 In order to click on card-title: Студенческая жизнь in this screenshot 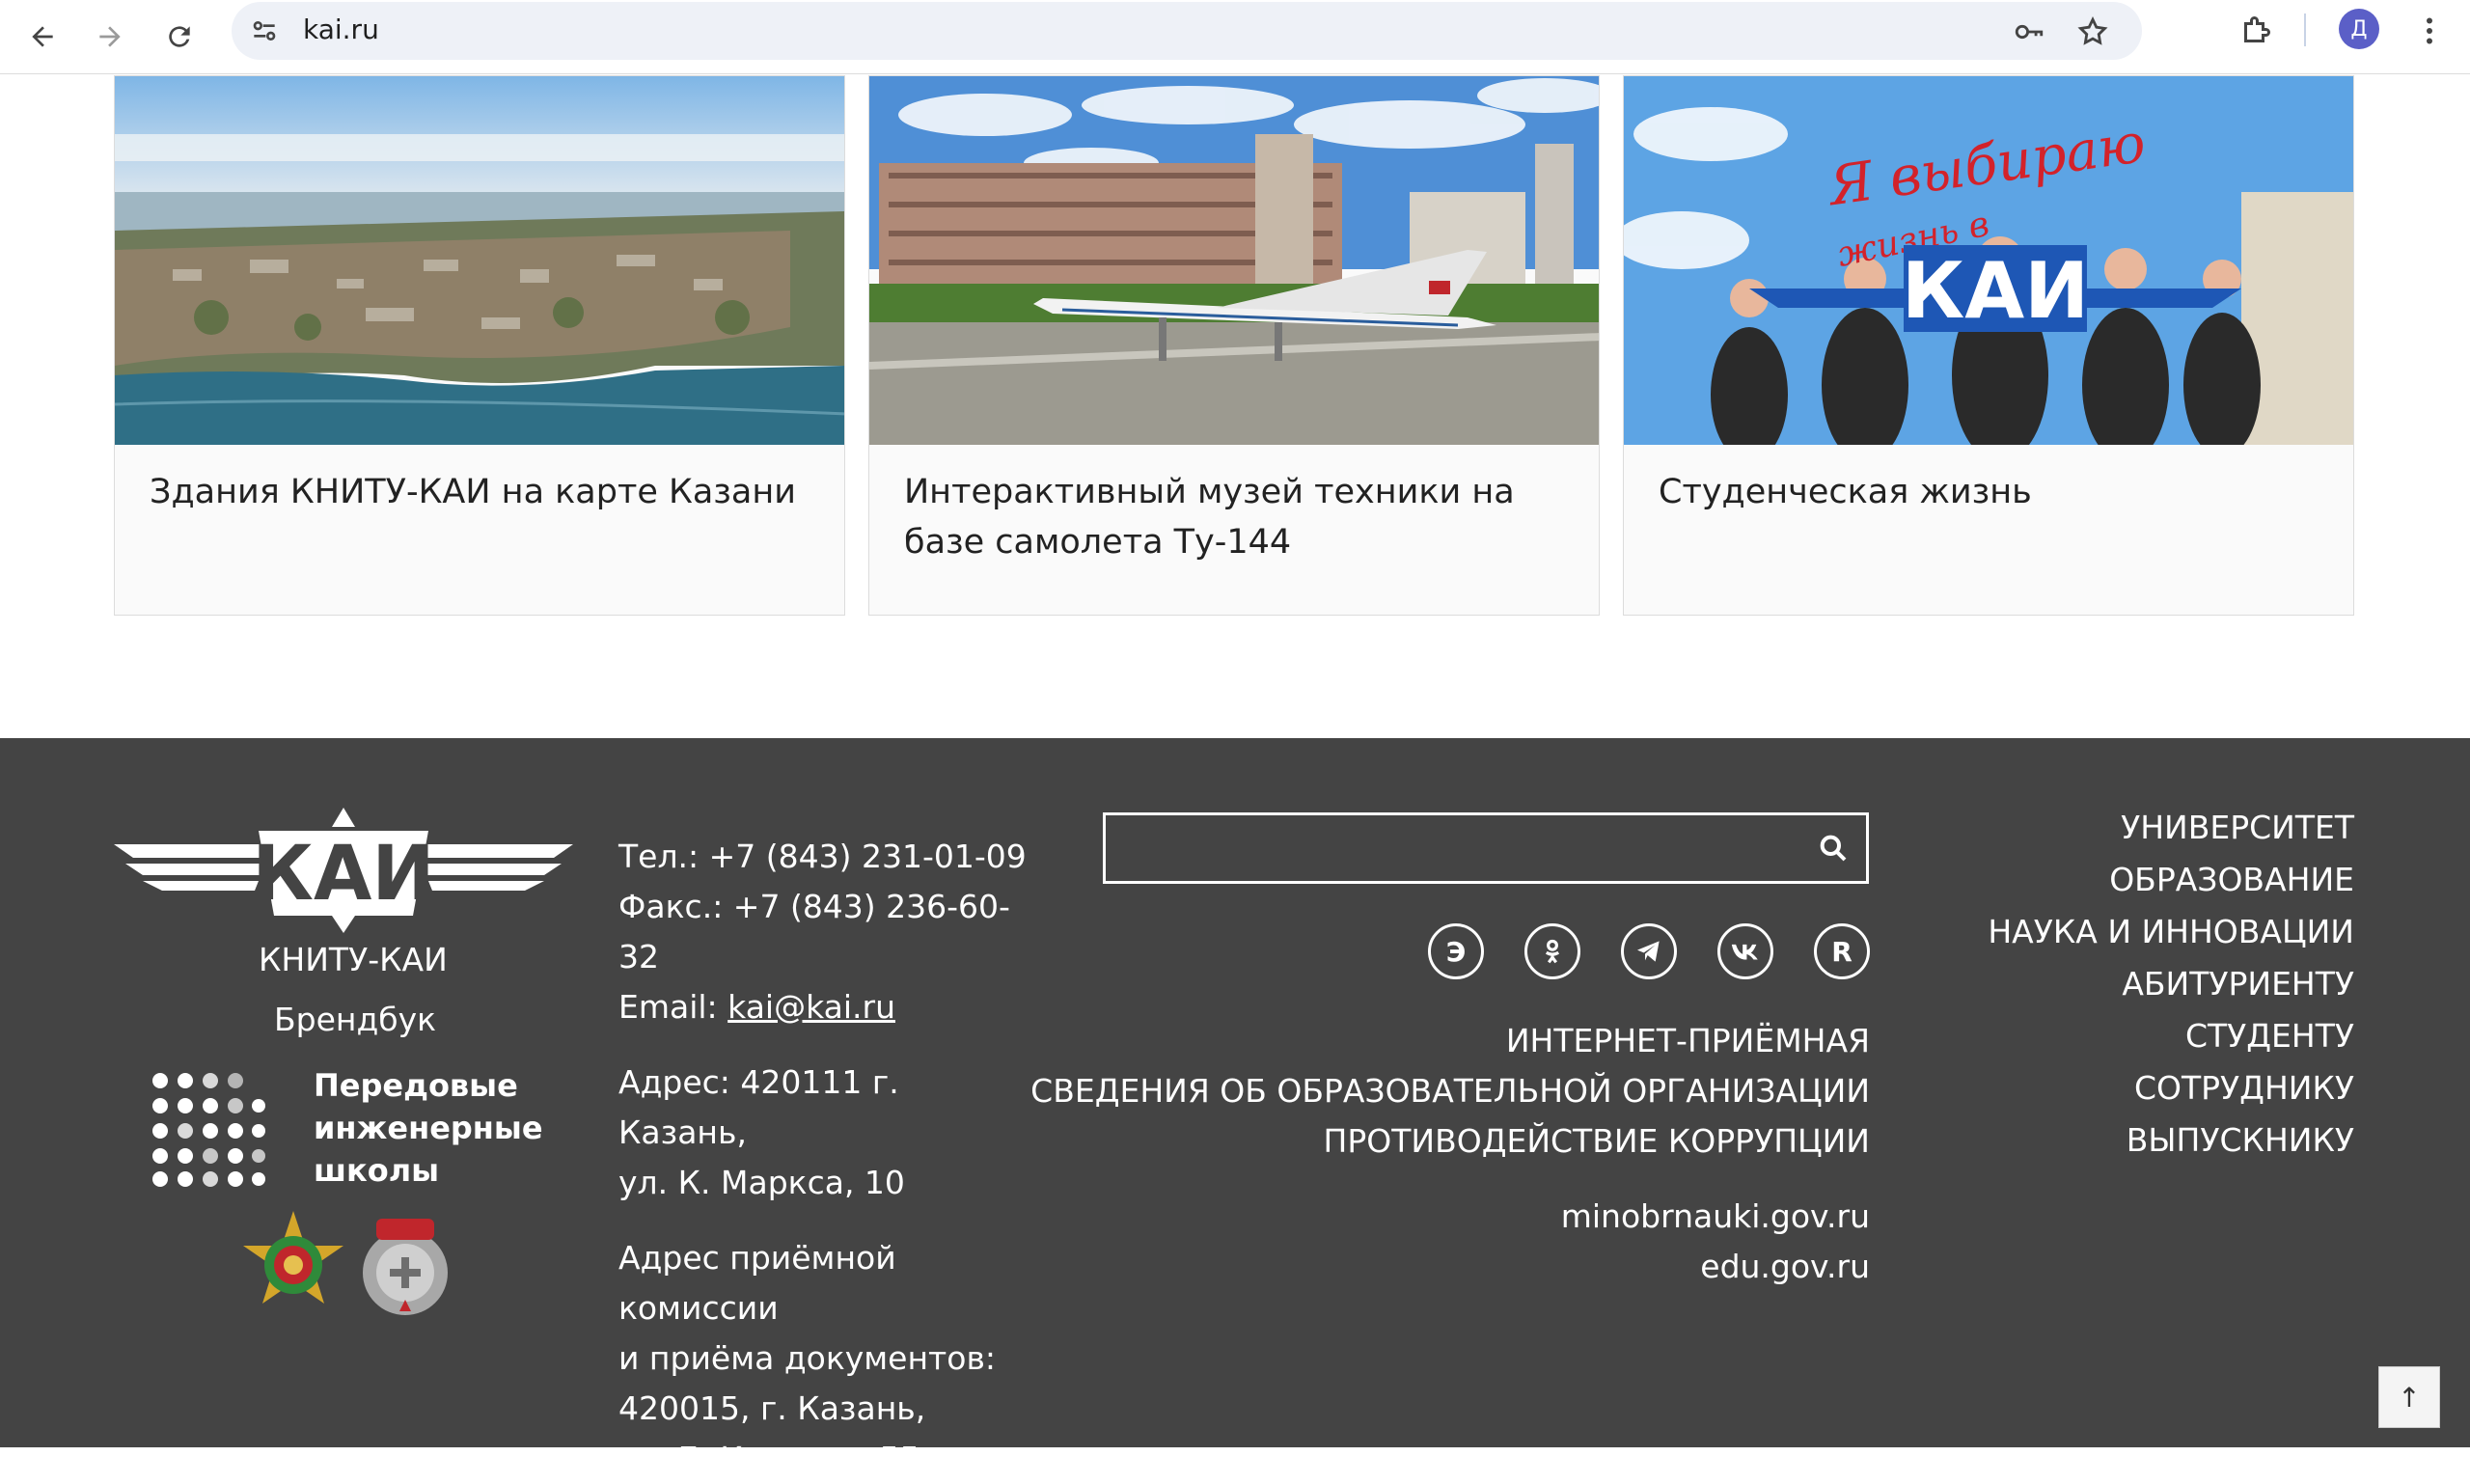, I will do `click(1991, 492)`.